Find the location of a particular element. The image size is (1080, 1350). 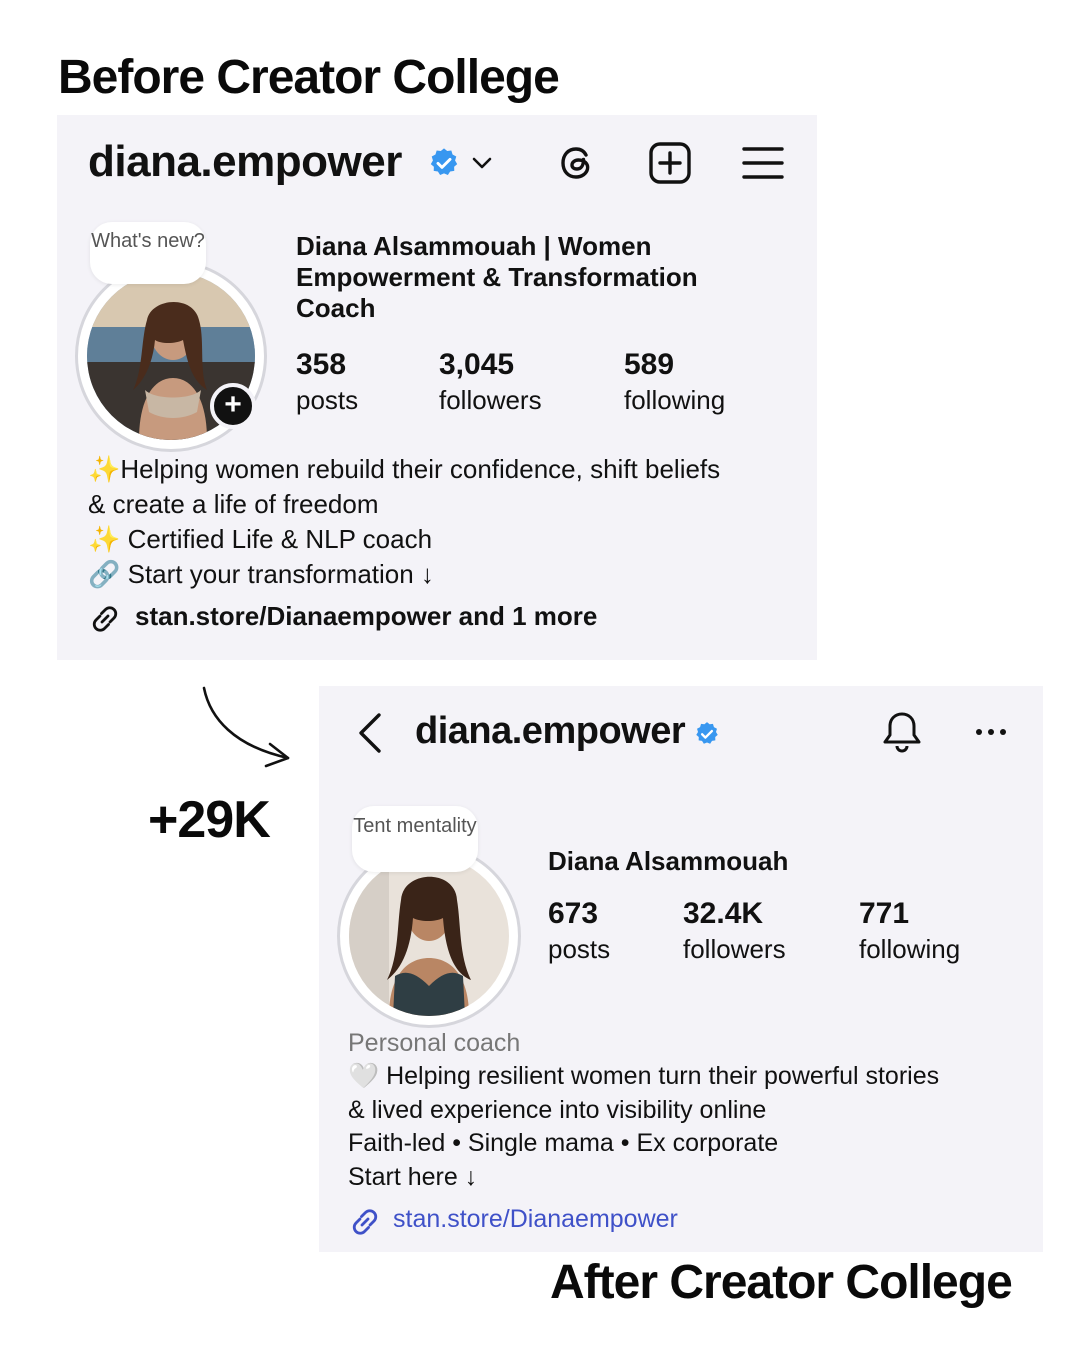

avatar is located at coordinates (429, 936).